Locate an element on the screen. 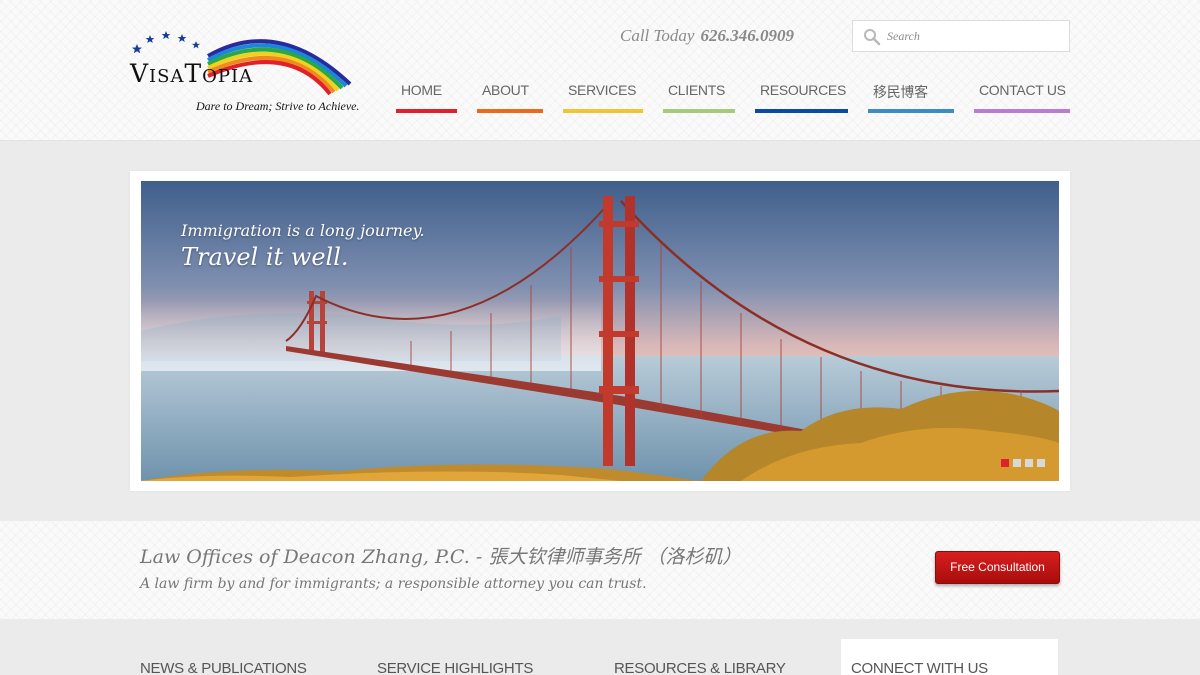 This screenshot has height=675, width=1200. nav-clients-label: CLIENTS is located at coordinates (697, 90).